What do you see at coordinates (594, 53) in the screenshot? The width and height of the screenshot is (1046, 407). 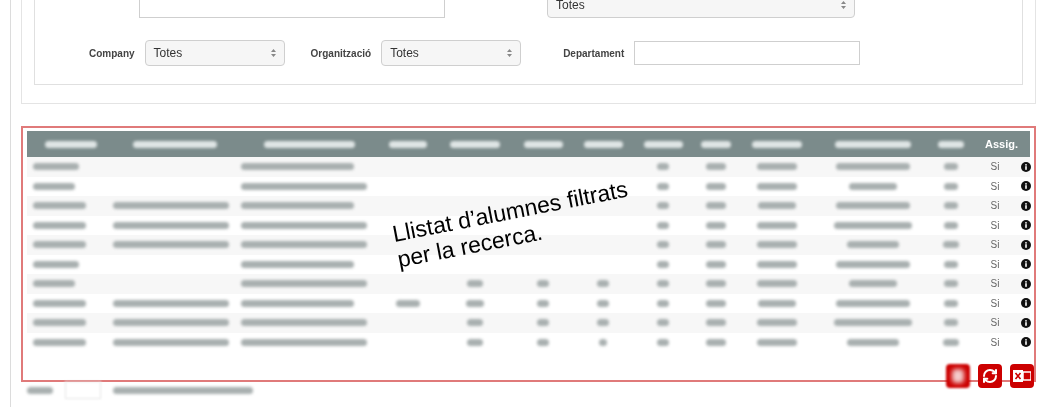 I see `filter-label: Departament` at bounding box center [594, 53].